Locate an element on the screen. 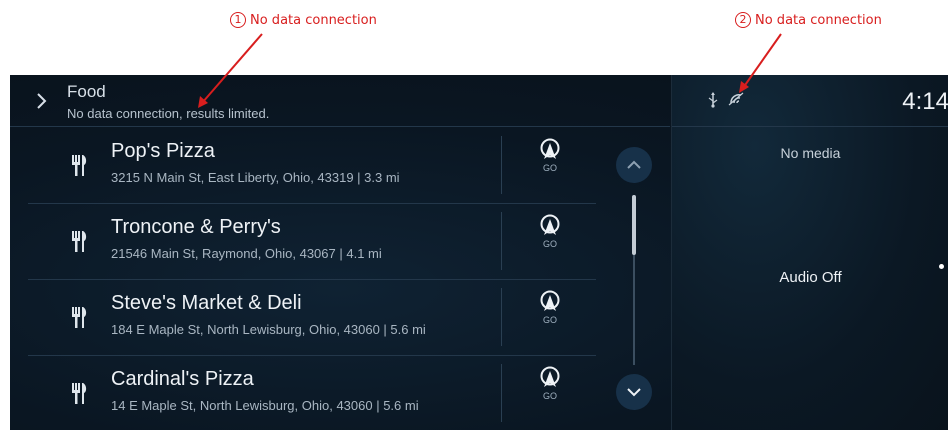  annotation-1-number: 1 is located at coordinates (238, 20).